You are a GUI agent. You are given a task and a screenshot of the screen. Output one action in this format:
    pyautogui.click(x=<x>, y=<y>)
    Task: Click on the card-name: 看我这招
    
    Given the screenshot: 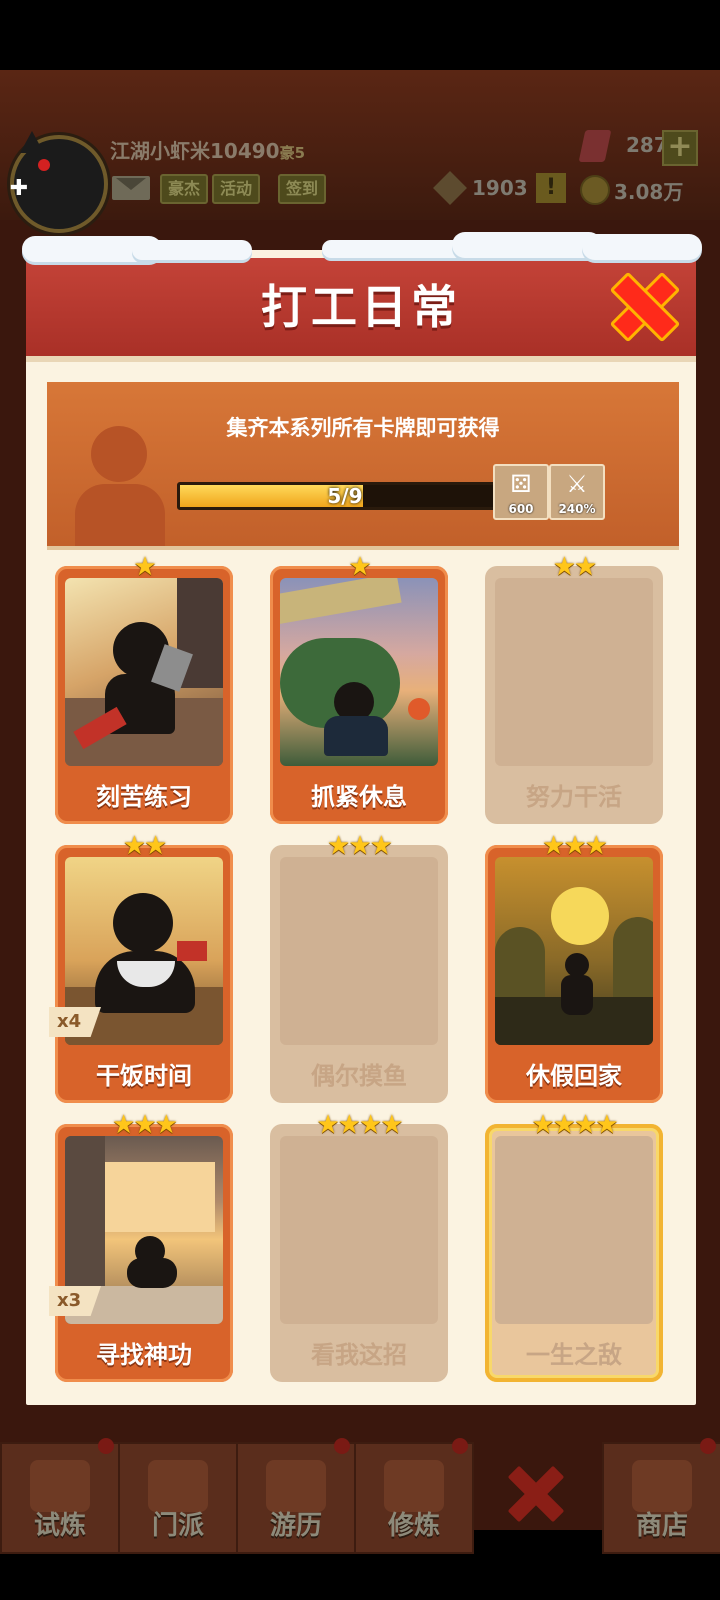 What is the action you would take?
    pyautogui.click(x=359, y=1355)
    